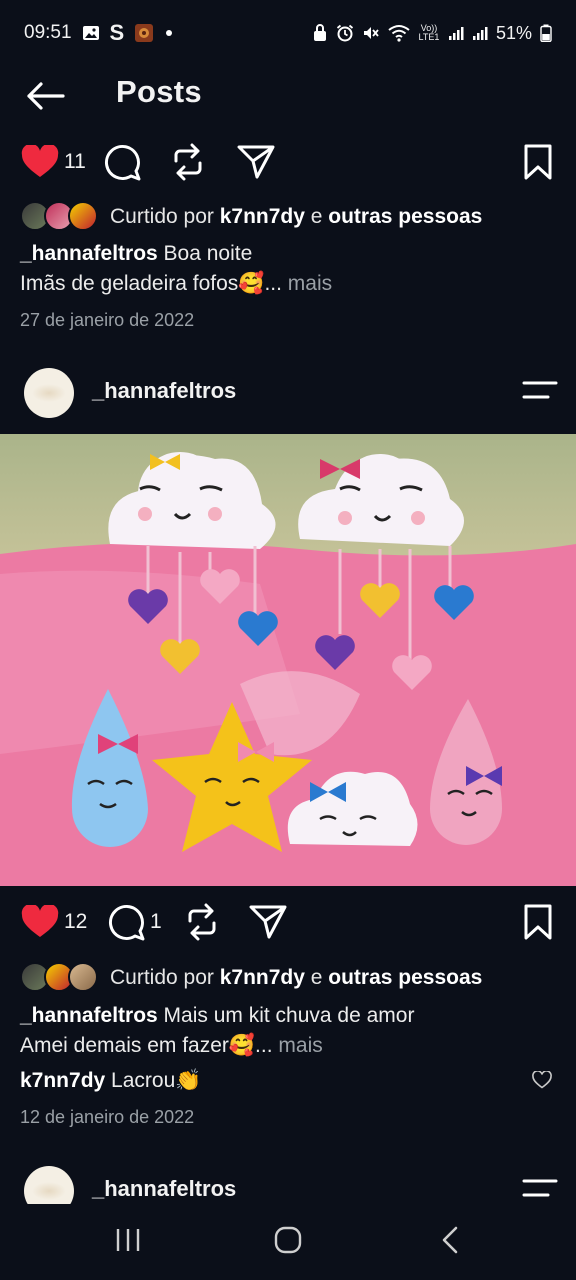 The image size is (576, 1280). I want to click on like-count: 12, so click(76, 921).